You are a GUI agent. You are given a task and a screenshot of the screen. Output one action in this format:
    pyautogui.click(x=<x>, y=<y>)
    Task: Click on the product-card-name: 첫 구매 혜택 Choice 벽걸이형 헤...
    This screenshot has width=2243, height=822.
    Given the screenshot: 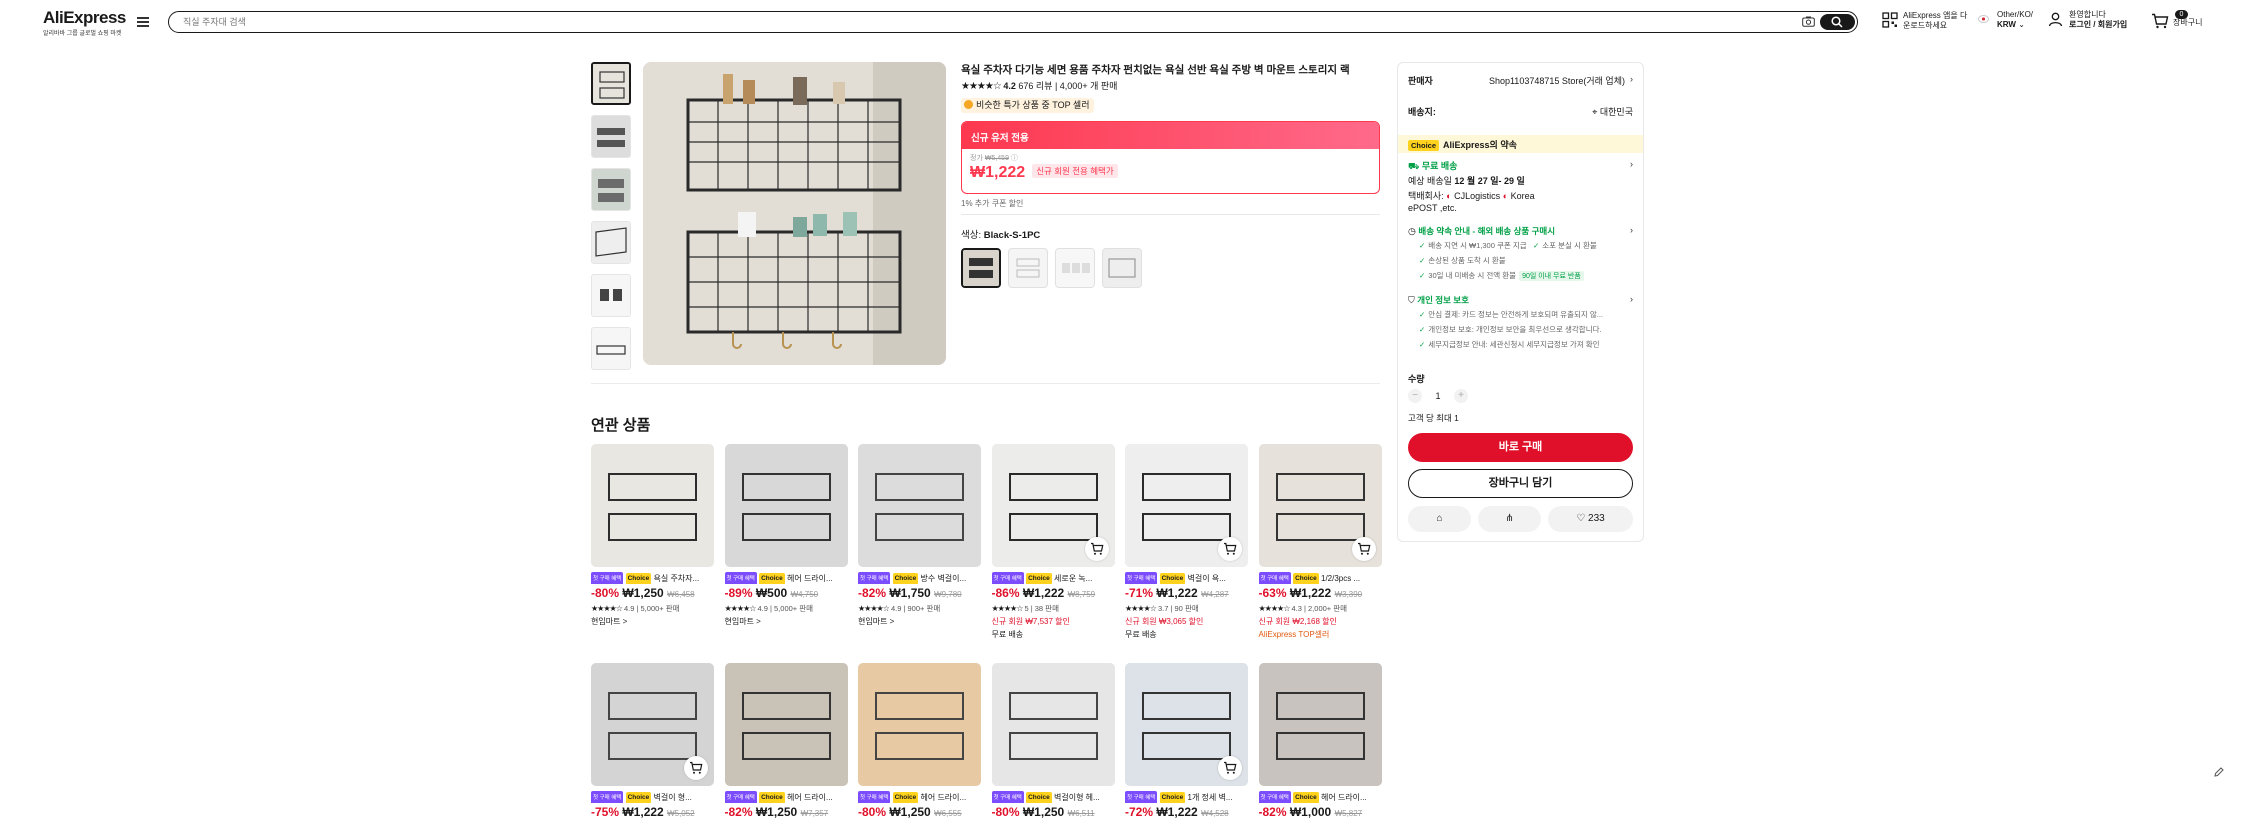 What is the action you would take?
    pyautogui.click(x=1053, y=797)
    